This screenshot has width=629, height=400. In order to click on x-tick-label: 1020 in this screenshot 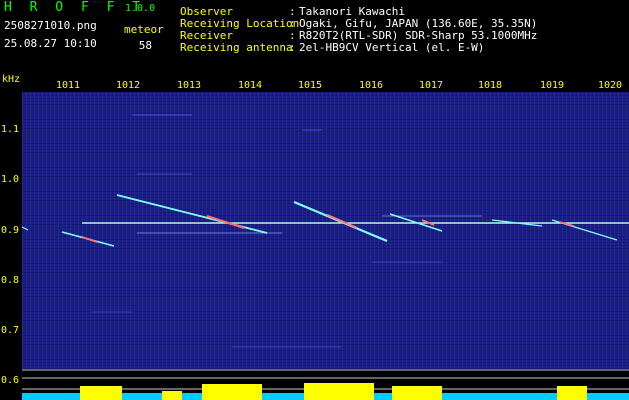, I will do `click(610, 85)`.